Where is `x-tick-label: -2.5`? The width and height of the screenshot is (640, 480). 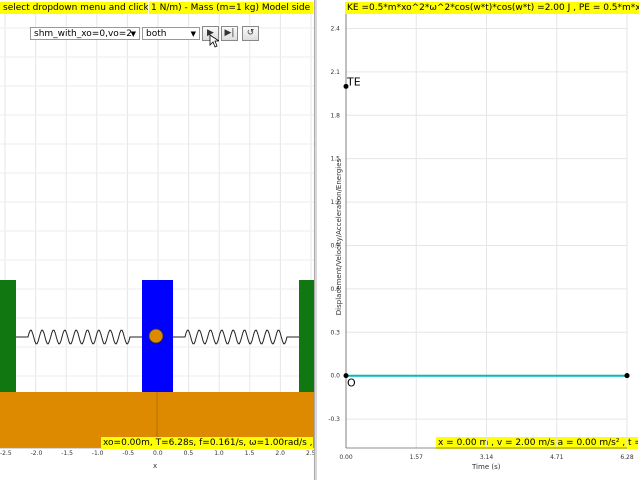
x-tick-label: -2.5 is located at coordinates (6, 453).